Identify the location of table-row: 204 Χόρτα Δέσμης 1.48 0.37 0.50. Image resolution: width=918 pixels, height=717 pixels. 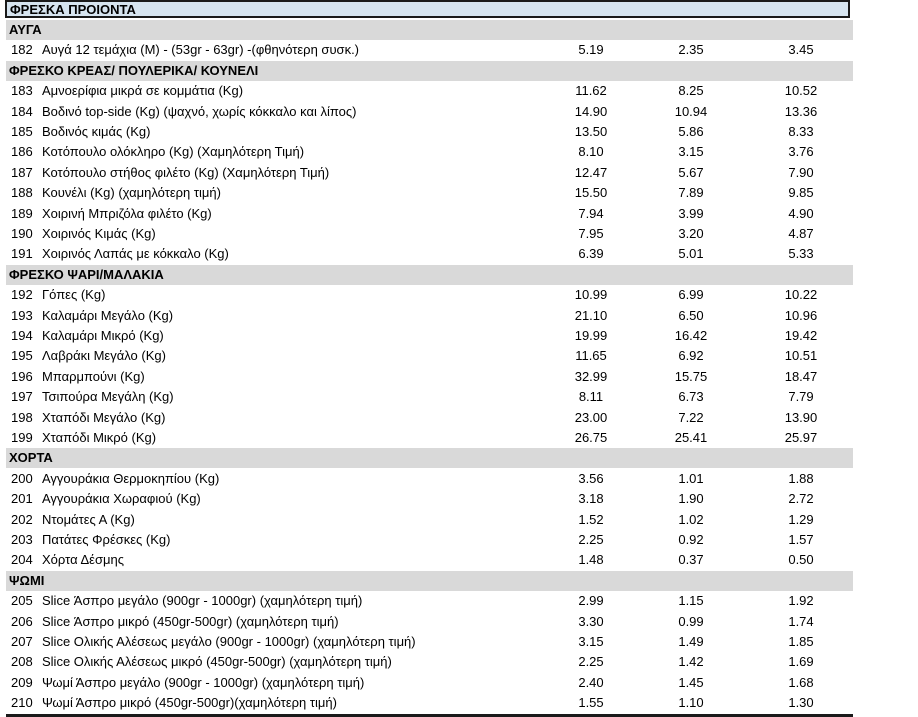
(429, 560).